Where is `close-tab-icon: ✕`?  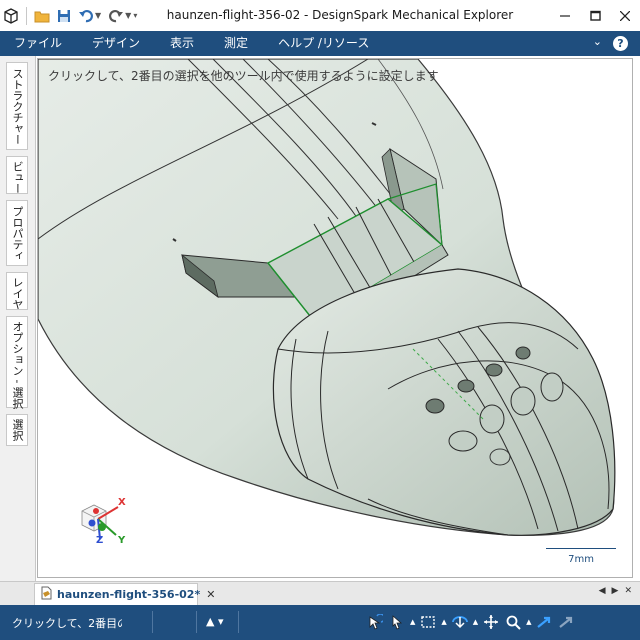 close-tab-icon: ✕ is located at coordinates (210, 594).